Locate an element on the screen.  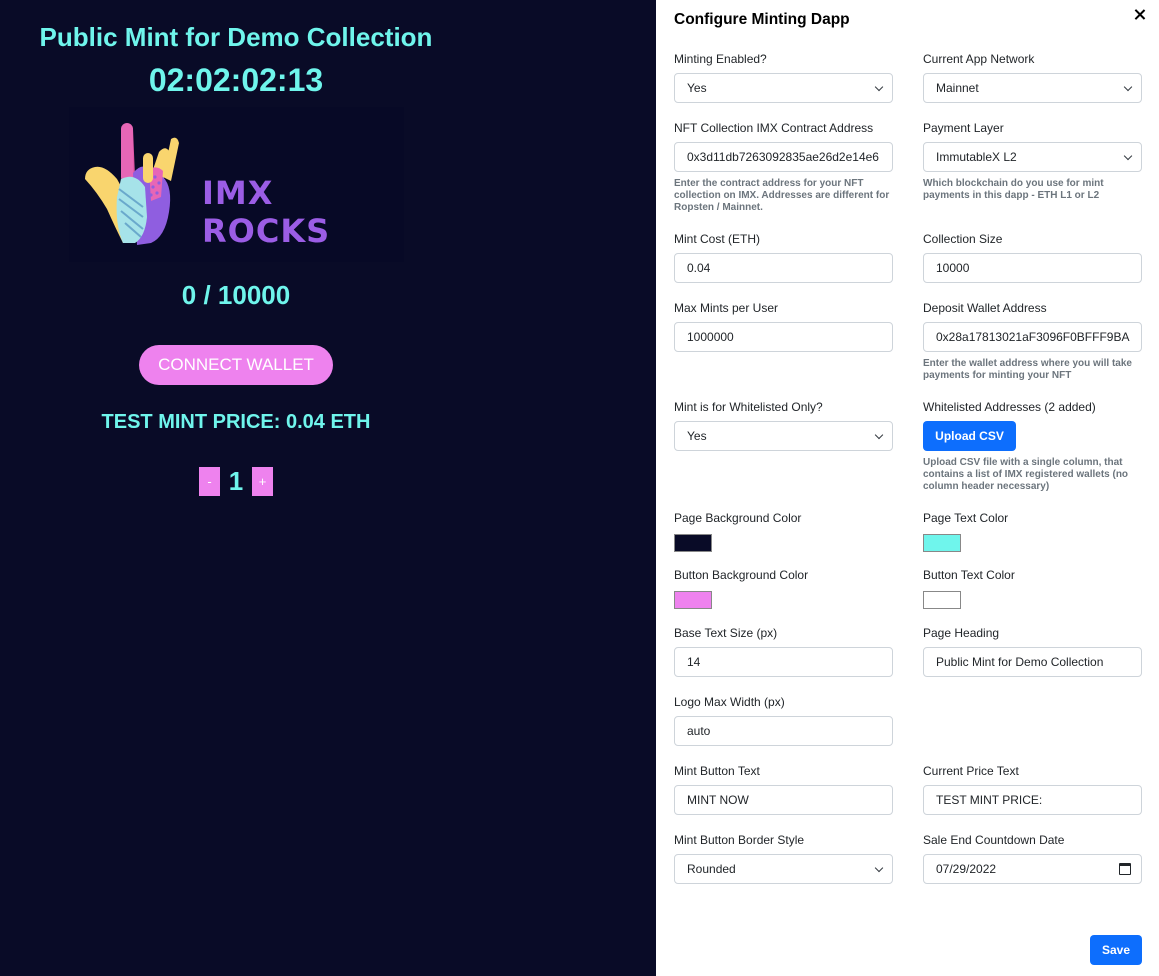
current-price-text-input: TEST MINT PRICE: is located at coordinates (1032, 800).